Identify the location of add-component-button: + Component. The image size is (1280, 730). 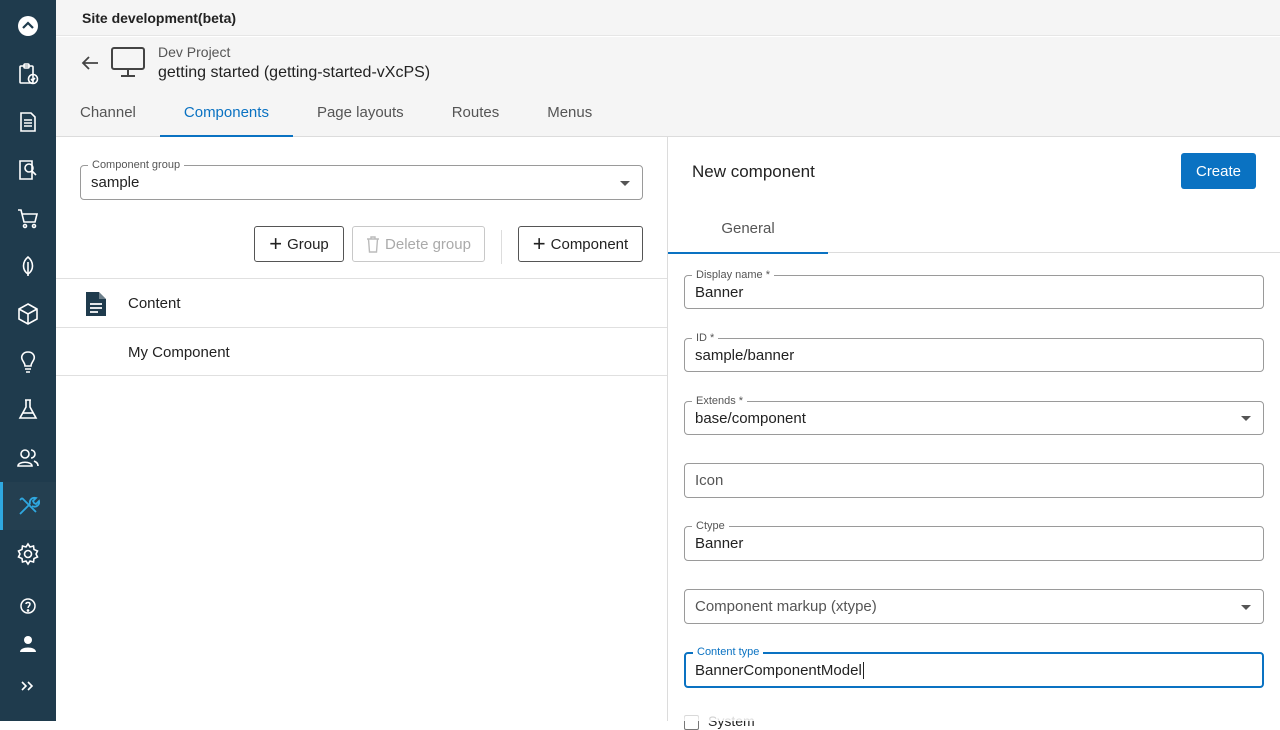
(580, 244).